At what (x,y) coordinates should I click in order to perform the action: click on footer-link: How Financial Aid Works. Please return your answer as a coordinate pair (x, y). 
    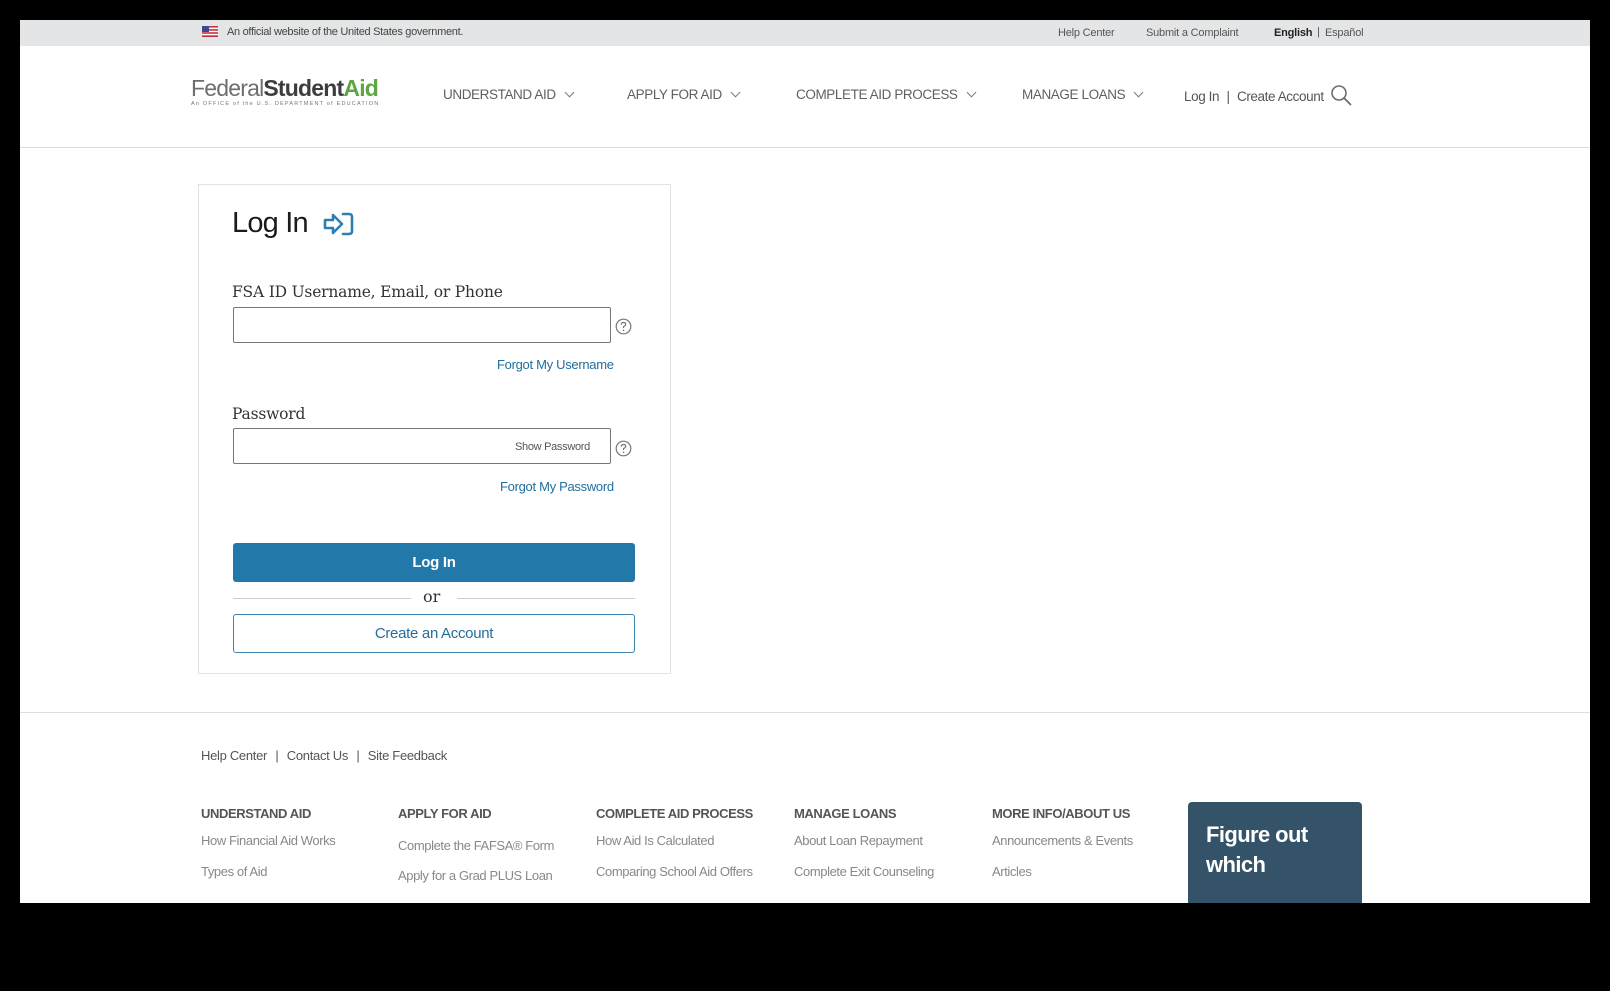
    Looking at the image, I should click on (268, 840).